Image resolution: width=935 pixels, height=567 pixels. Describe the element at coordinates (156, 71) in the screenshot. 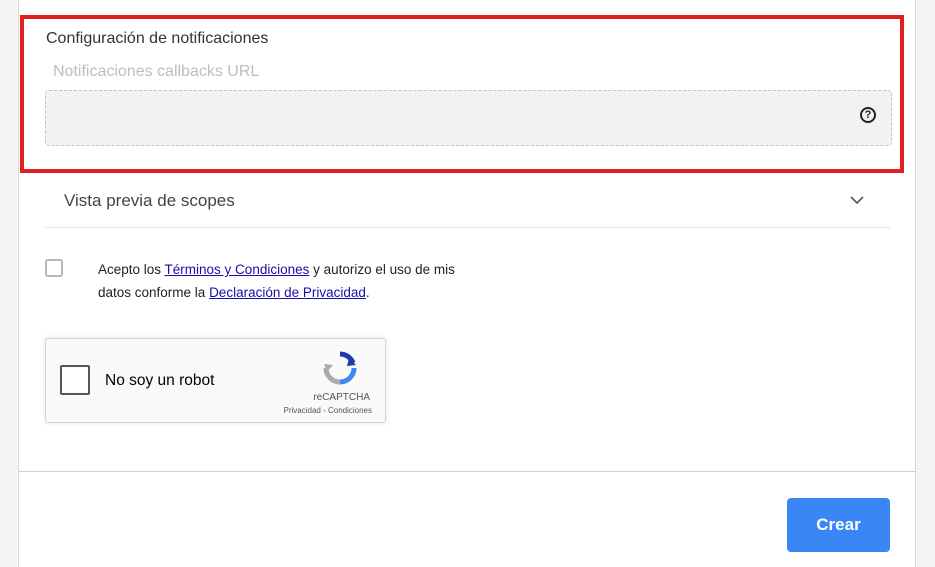

I see `callback-url-label: Notificaciones callbacks URL` at that location.